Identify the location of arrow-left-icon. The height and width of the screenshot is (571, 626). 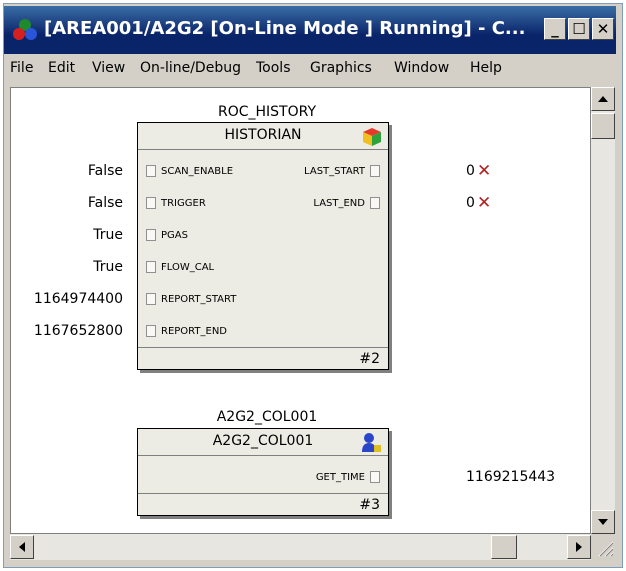
(22, 547).